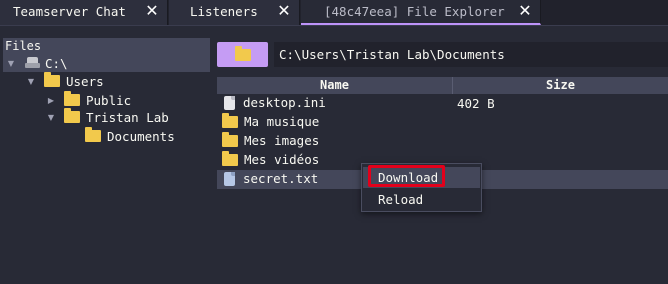 Image resolution: width=668 pixels, height=284 pixels. I want to click on file-name: secret.txt, so click(281, 178).